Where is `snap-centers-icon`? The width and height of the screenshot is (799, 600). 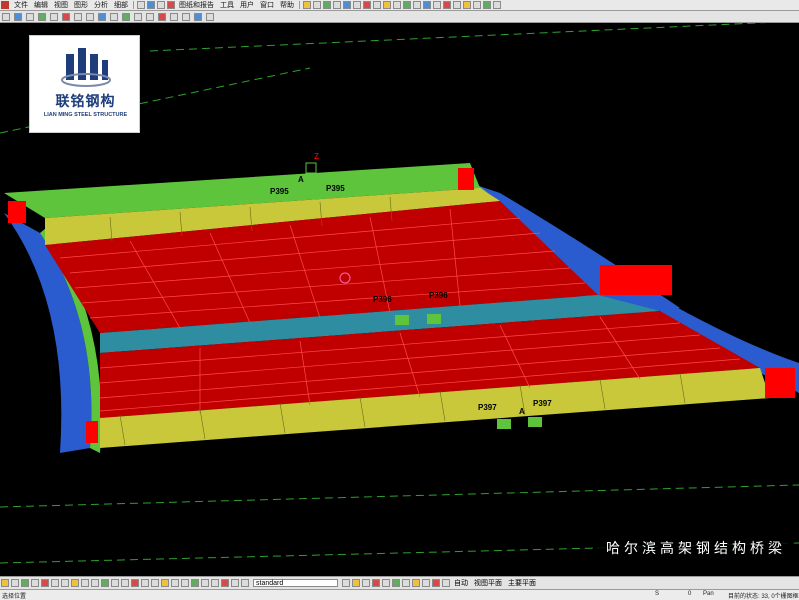
snap-centers-icon is located at coordinates (386, 583).